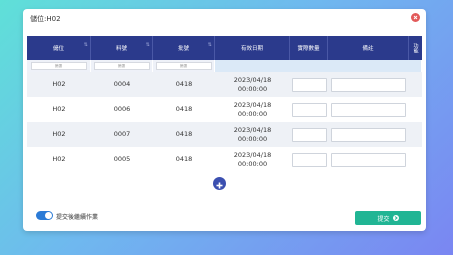  Describe the element at coordinates (59, 48) in the screenshot. I see `column-header-location: 儲位 ⇅` at that location.